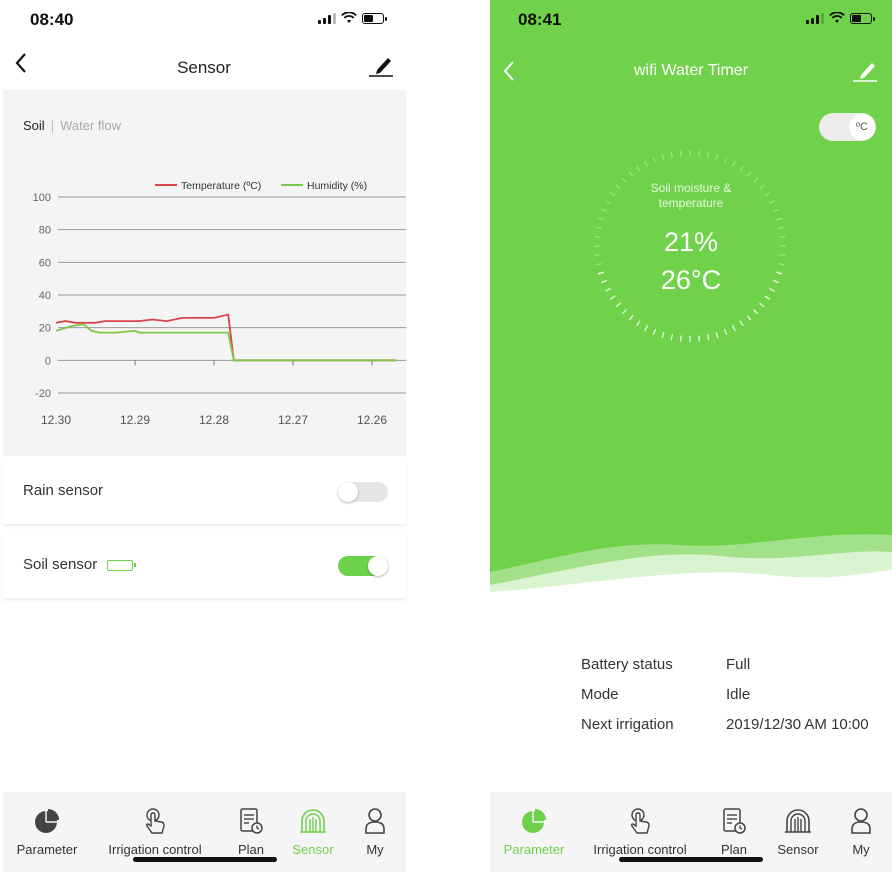 Image resolution: width=892 pixels, height=872 pixels. Describe the element at coordinates (45, 329) in the screenshot. I see `y-tick-label: 20` at that location.